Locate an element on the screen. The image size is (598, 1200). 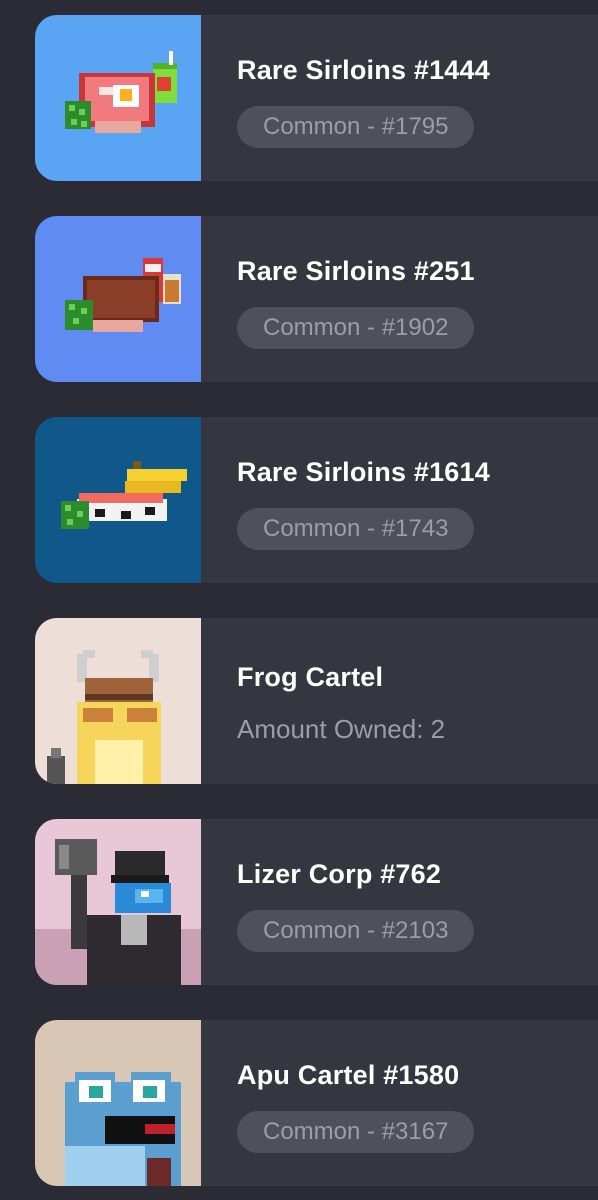
nft-info: Frog Cartel Amount Owned: 2 is located at coordinates (323, 701).